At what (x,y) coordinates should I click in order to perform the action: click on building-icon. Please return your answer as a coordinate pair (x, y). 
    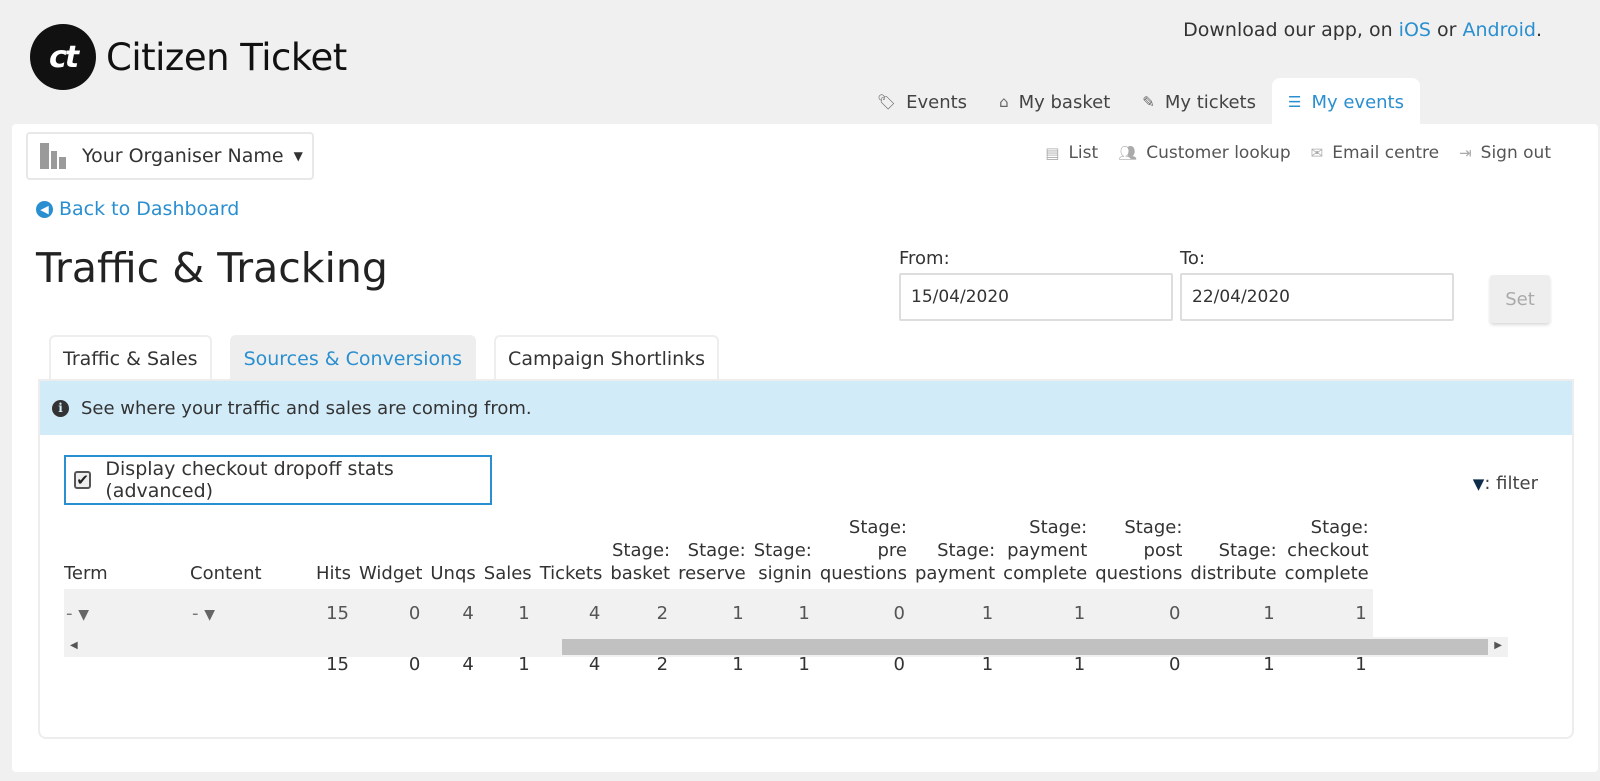
    Looking at the image, I should click on (53, 156).